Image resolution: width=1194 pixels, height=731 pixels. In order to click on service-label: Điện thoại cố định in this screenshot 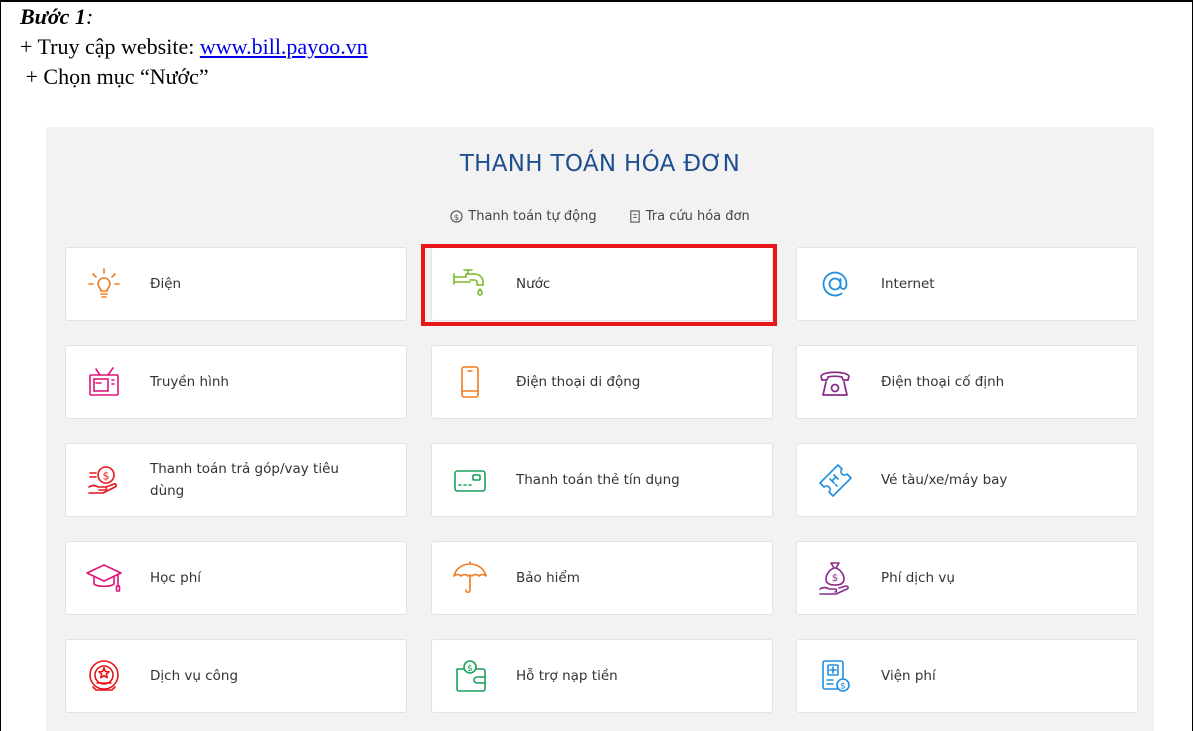, I will do `click(943, 382)`.